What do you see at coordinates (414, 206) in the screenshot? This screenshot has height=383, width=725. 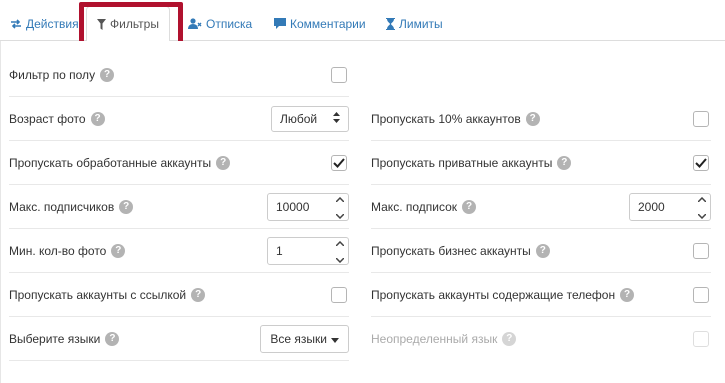 I see `max-following-label: Макс. подписок` at bounding box center [414, 206].